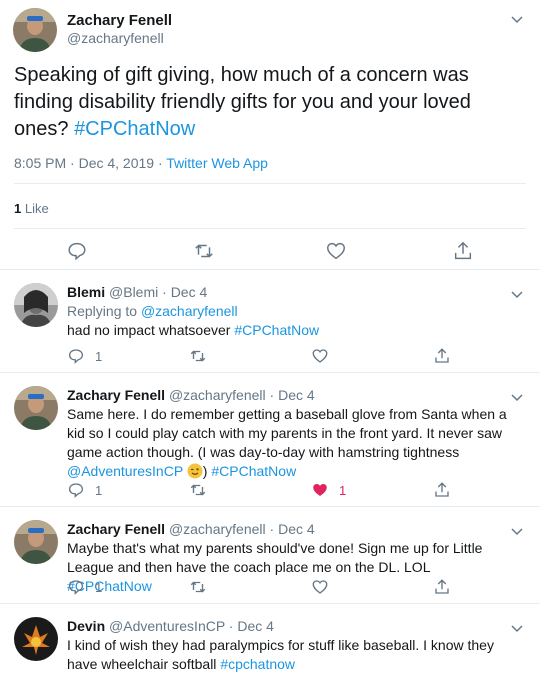  What do you see at coordinates (102, 311) in the screenshot?
I see `replying-label: Replying to` at bounding box center [102, 311].